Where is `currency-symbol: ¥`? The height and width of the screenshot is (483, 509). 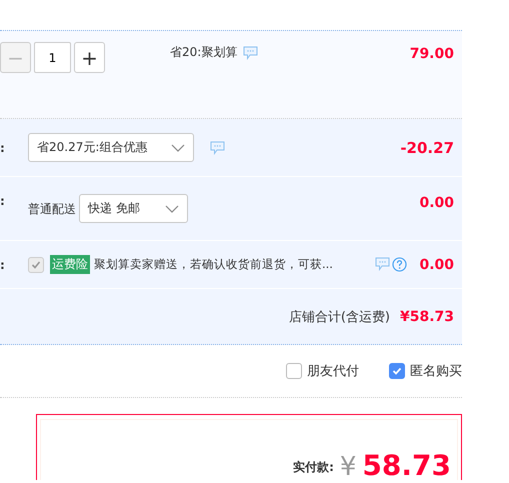 currency-symbol: ¥ is located at coordinates (348, 467).